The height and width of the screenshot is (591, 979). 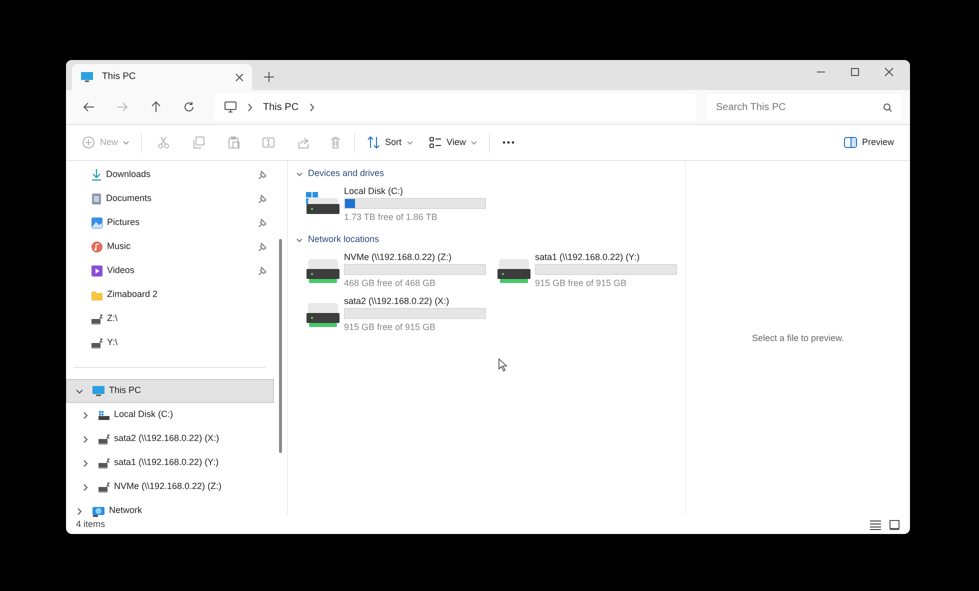 I want to click on drive-name: NVMe (\\192.168.0.22) (Z:), so click(x=415, y=257).